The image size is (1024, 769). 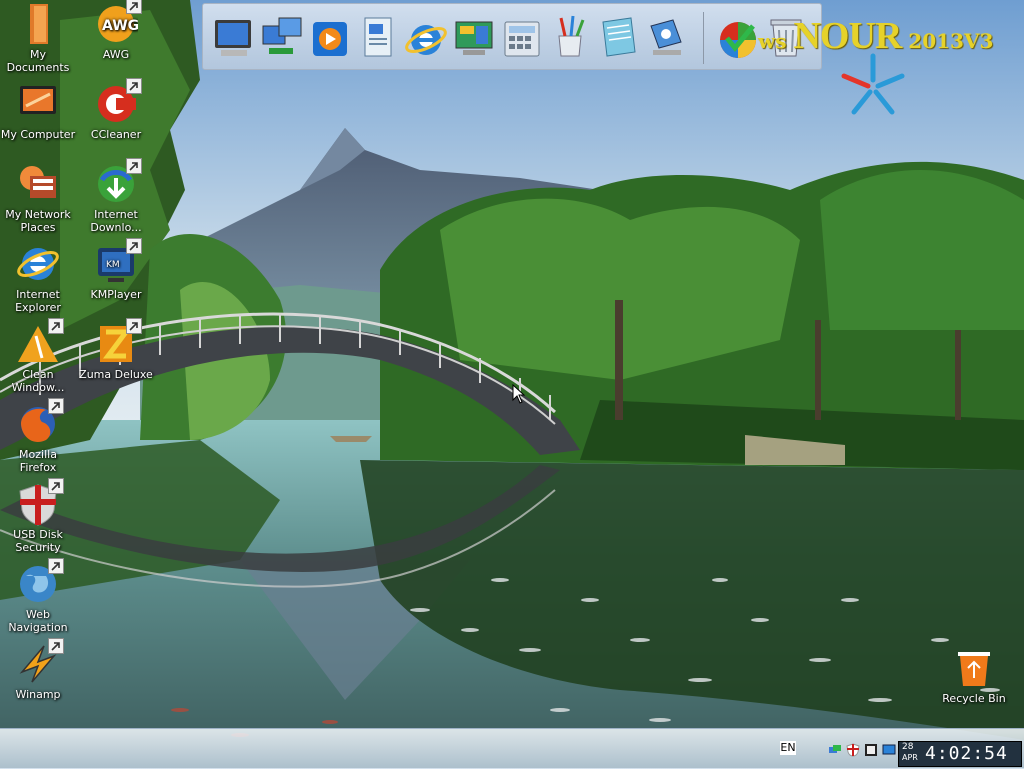 What do you see at coordinates (910, 757) in the screenshot?
I see `clock-month: APR` at bounding box center [910, 757].